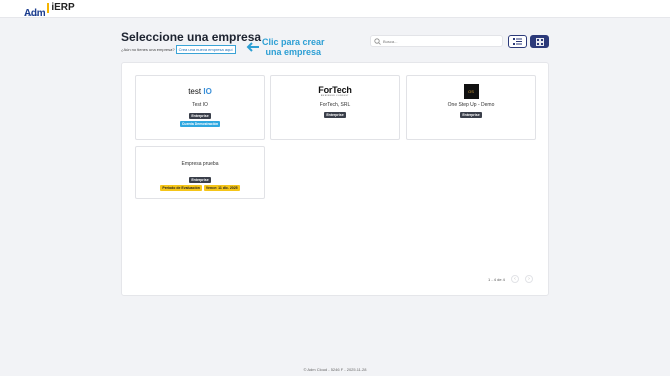 This screenshot has height=376, width=670. I want to click on previous-page-button: ‹, so click(514, 279).